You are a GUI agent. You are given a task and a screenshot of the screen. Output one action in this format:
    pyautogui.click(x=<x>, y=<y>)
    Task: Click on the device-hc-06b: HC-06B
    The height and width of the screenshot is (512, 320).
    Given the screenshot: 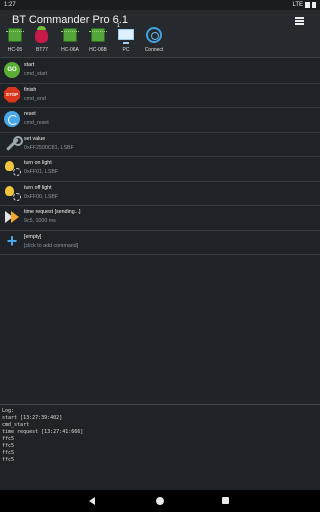 What is the action you would take?
    pyautogui.click(x=98, y=44)
    